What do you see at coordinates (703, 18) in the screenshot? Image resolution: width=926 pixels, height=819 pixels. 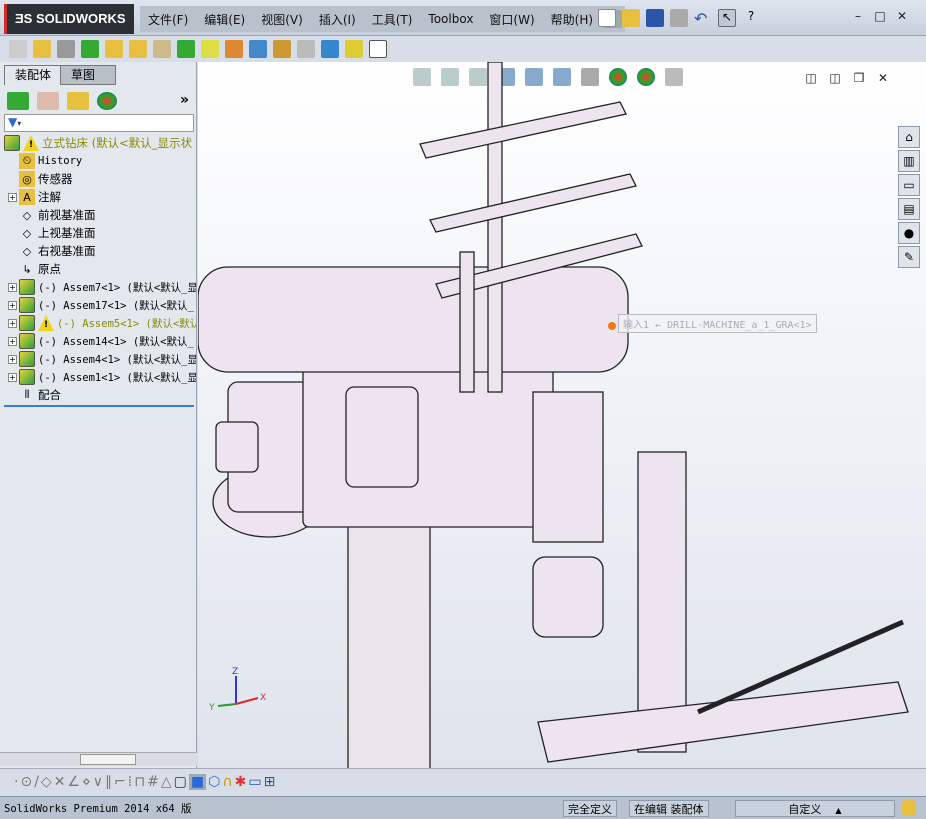 I see `undo-icon: ↶` at bounding box center [703, 18].